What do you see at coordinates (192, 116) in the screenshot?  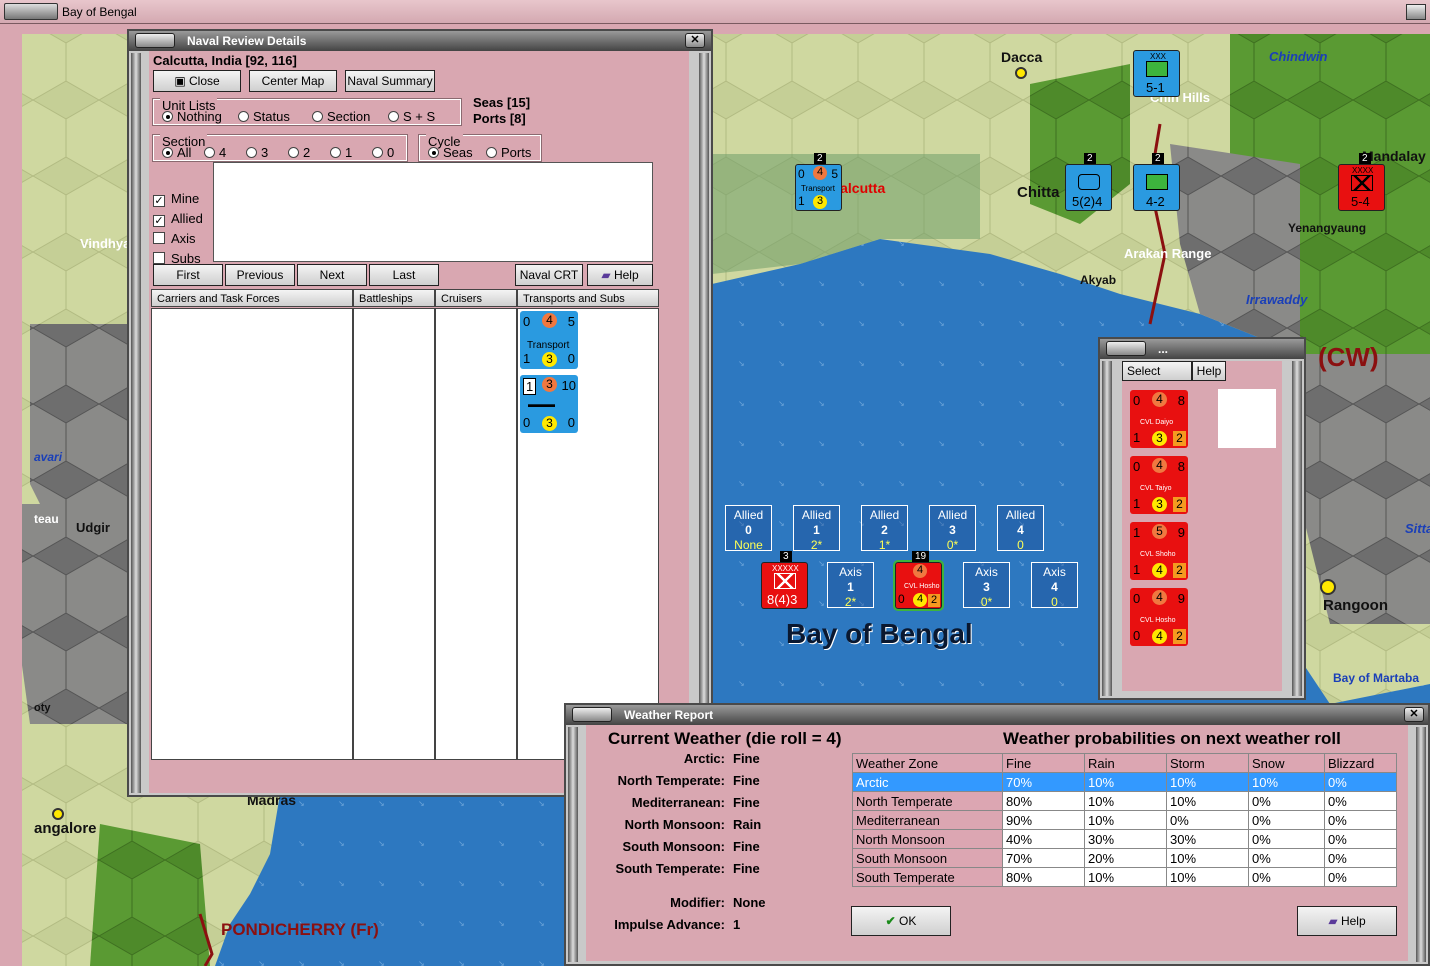 I see `radio-nothing: Nothing` at bounding box center [192, 116].